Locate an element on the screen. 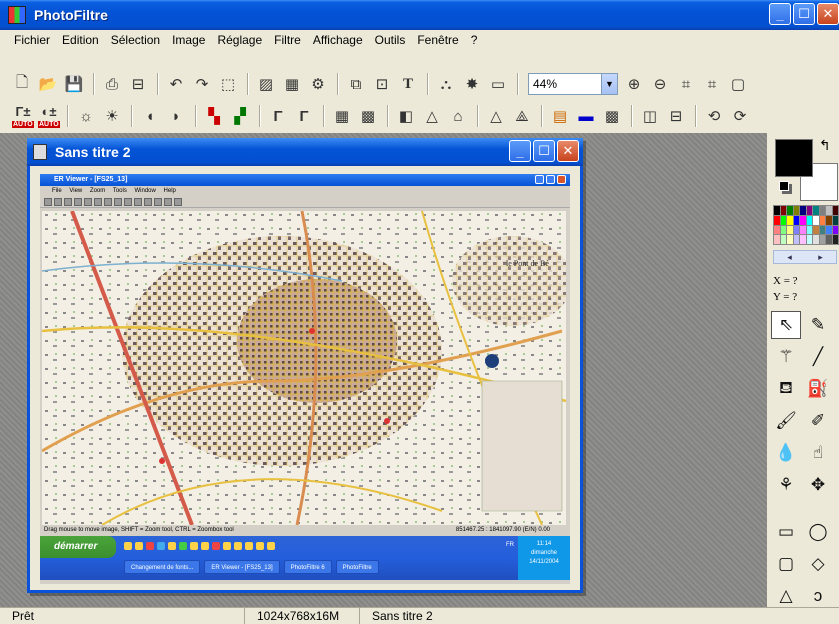 This screenshot has width=839, height=624. scan-icon: ⊟ is located at coordinates (138, 84).